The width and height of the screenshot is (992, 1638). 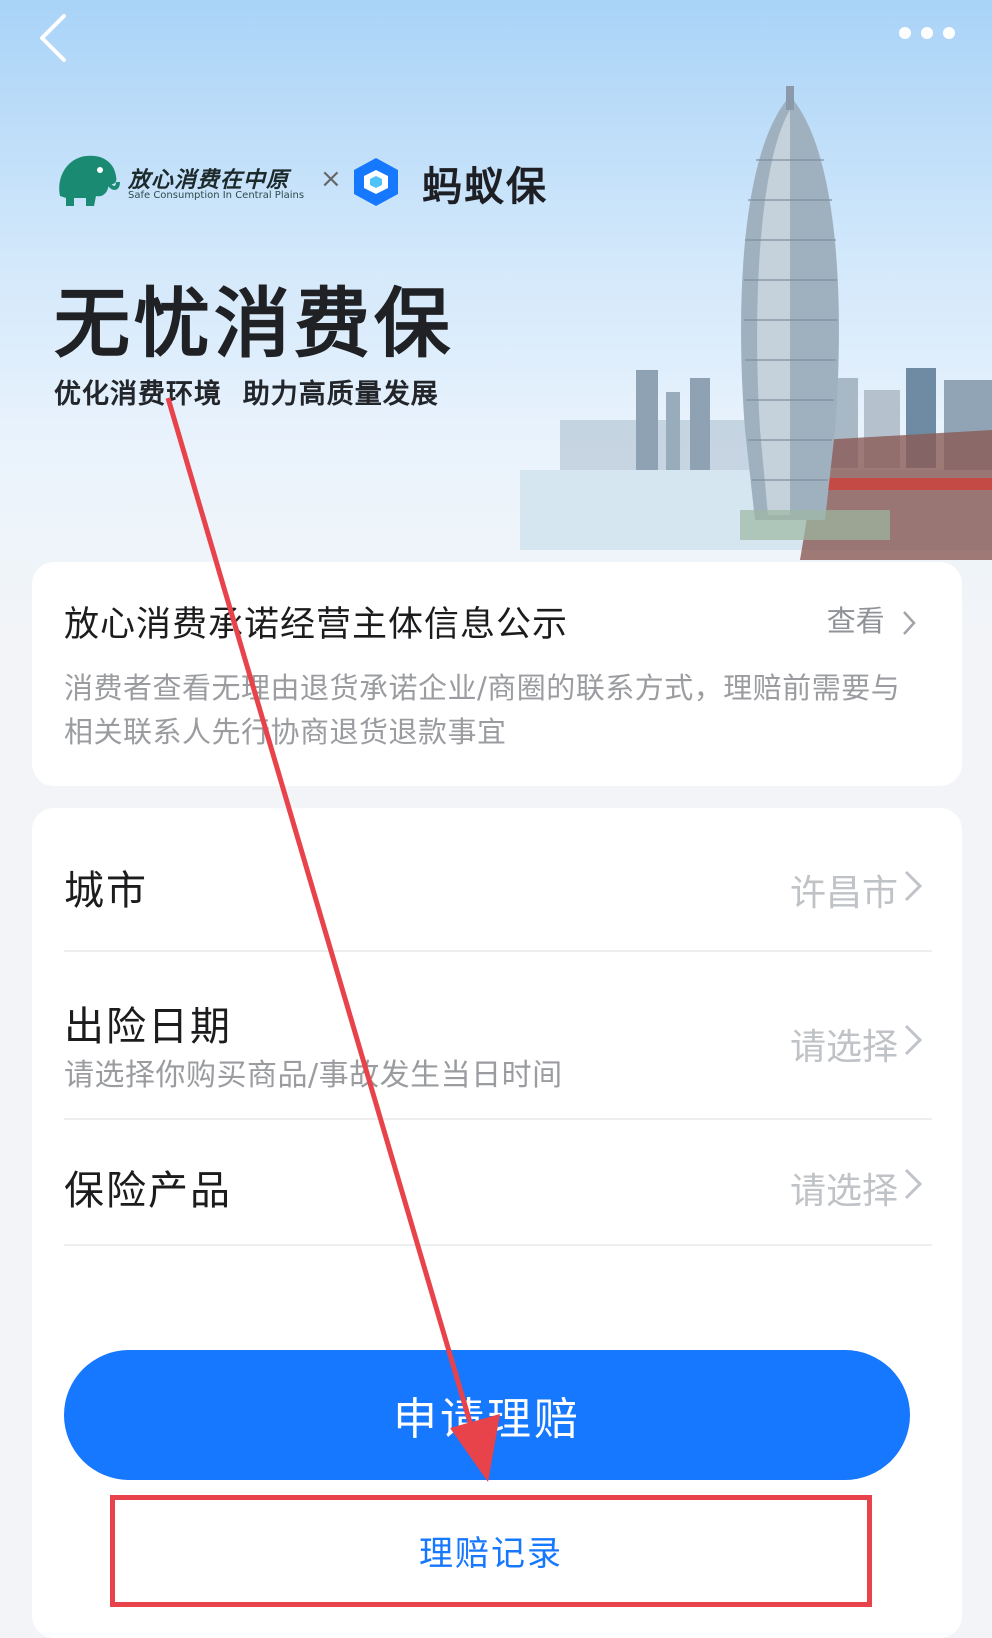 What do you see at coordinates (843, 893) in the screenshot?
I see `city-value: 许昌市` at bounding box center [843, 893].